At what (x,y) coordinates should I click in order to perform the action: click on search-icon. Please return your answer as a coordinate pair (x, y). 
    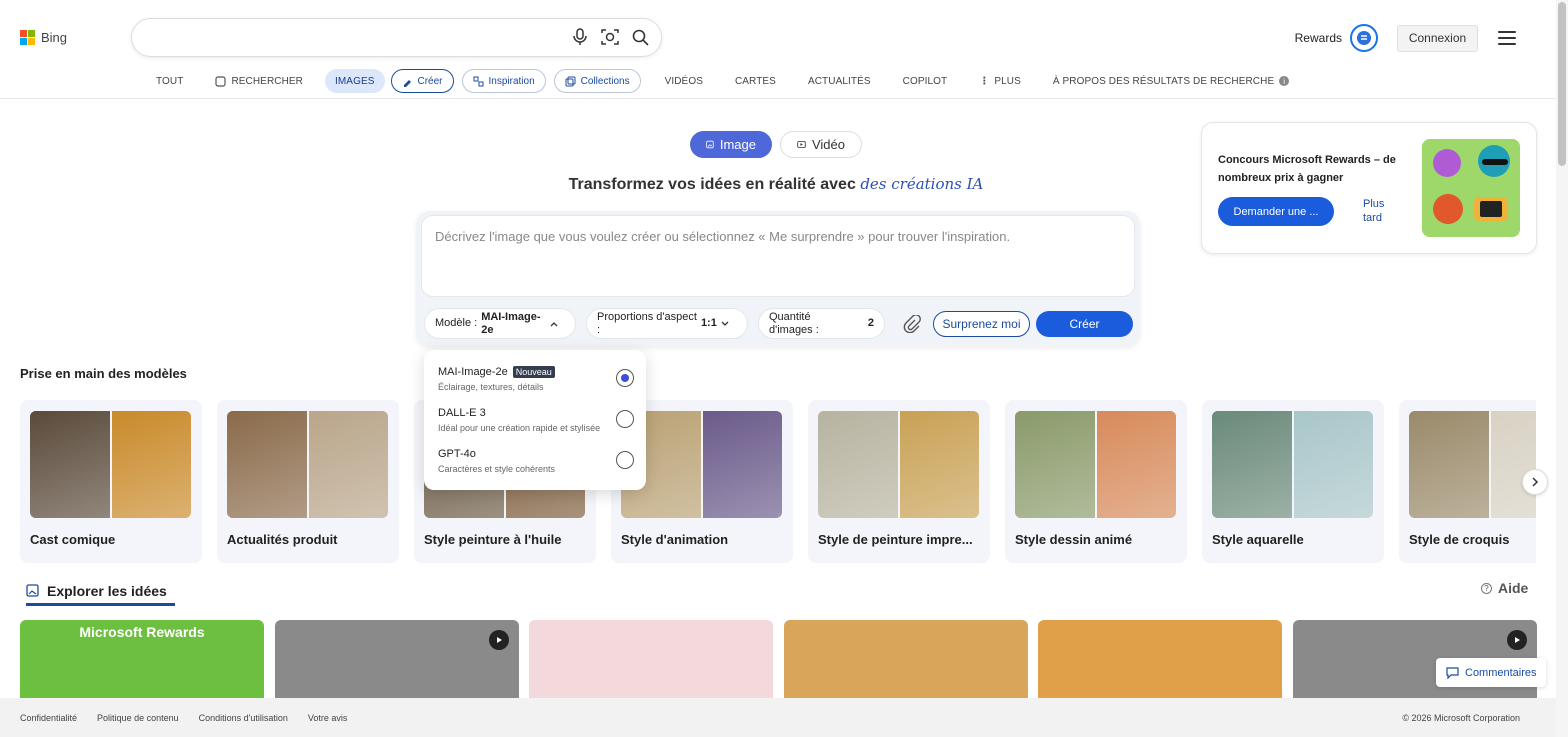
    Looking at the image, I should click on (640, 37).